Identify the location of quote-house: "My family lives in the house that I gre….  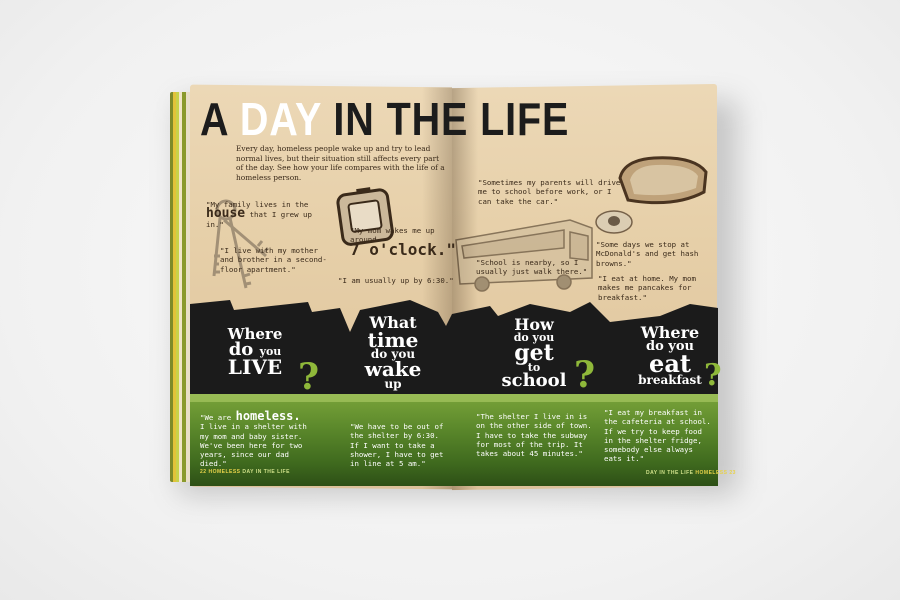
(266, 214).